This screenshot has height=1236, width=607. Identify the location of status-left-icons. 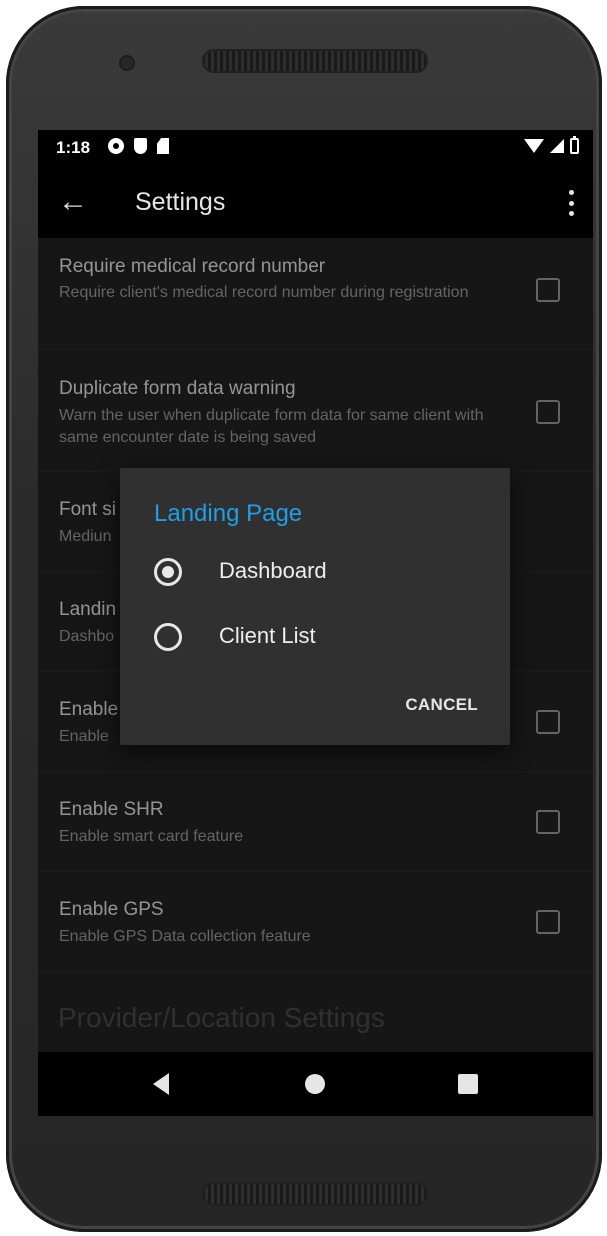
(138, 146).